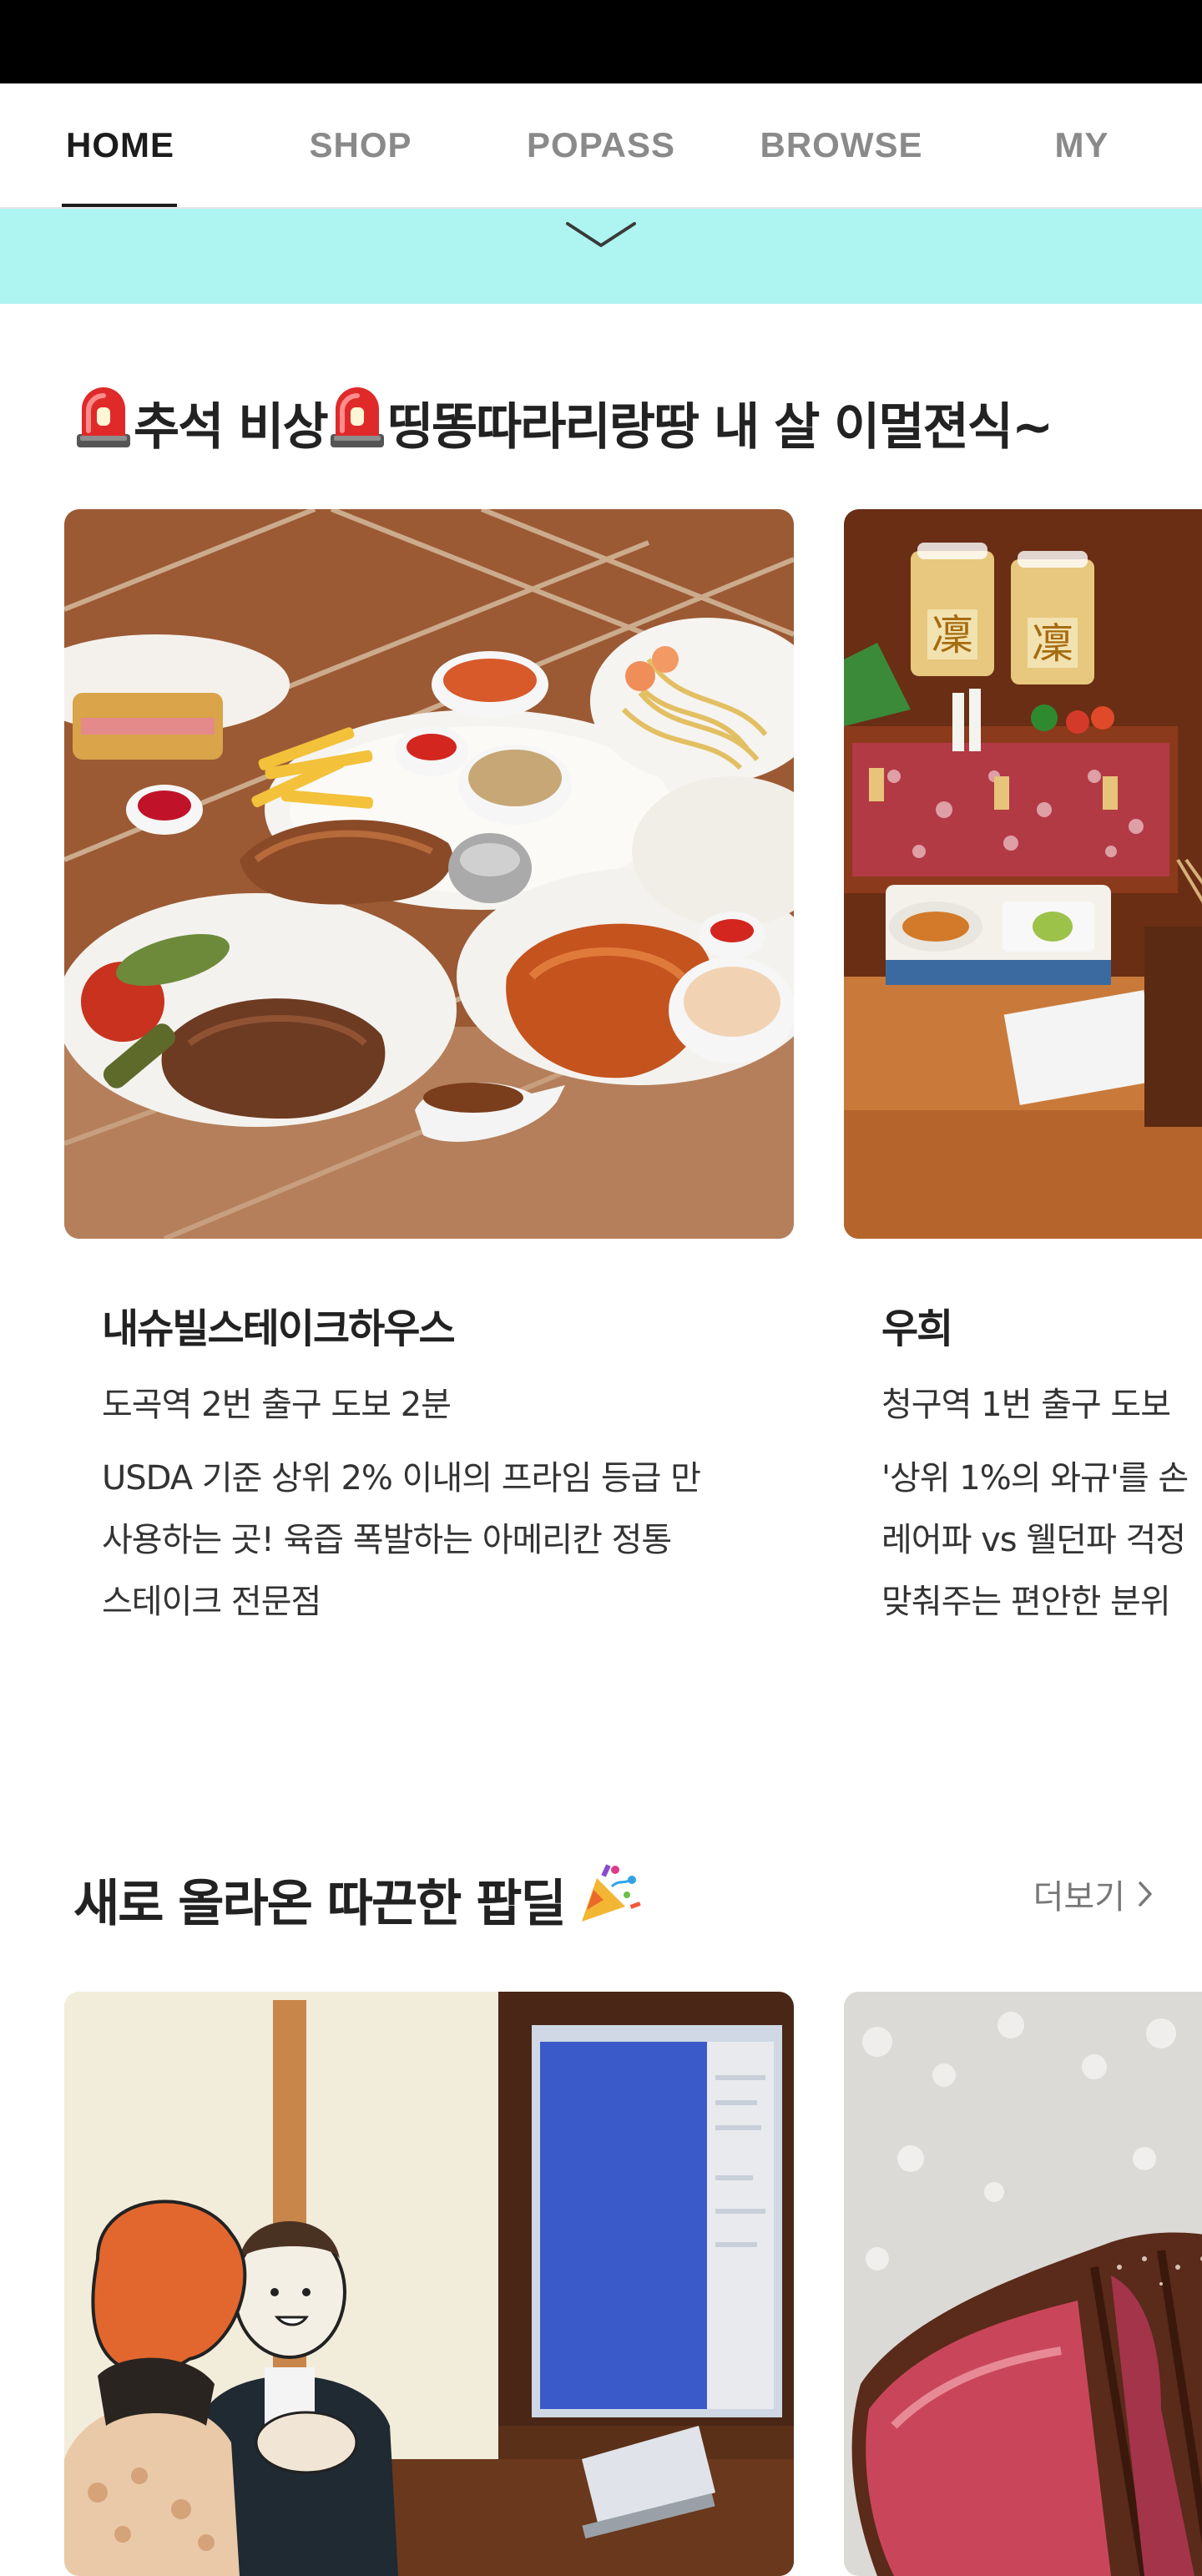 This screenshot has height=2576, width=1202. What do you see at coordinates (279, 1325) in the screenshot?
I see `card-title: 내슈빌스테이크하우스` at bounding box center [279, 1325].